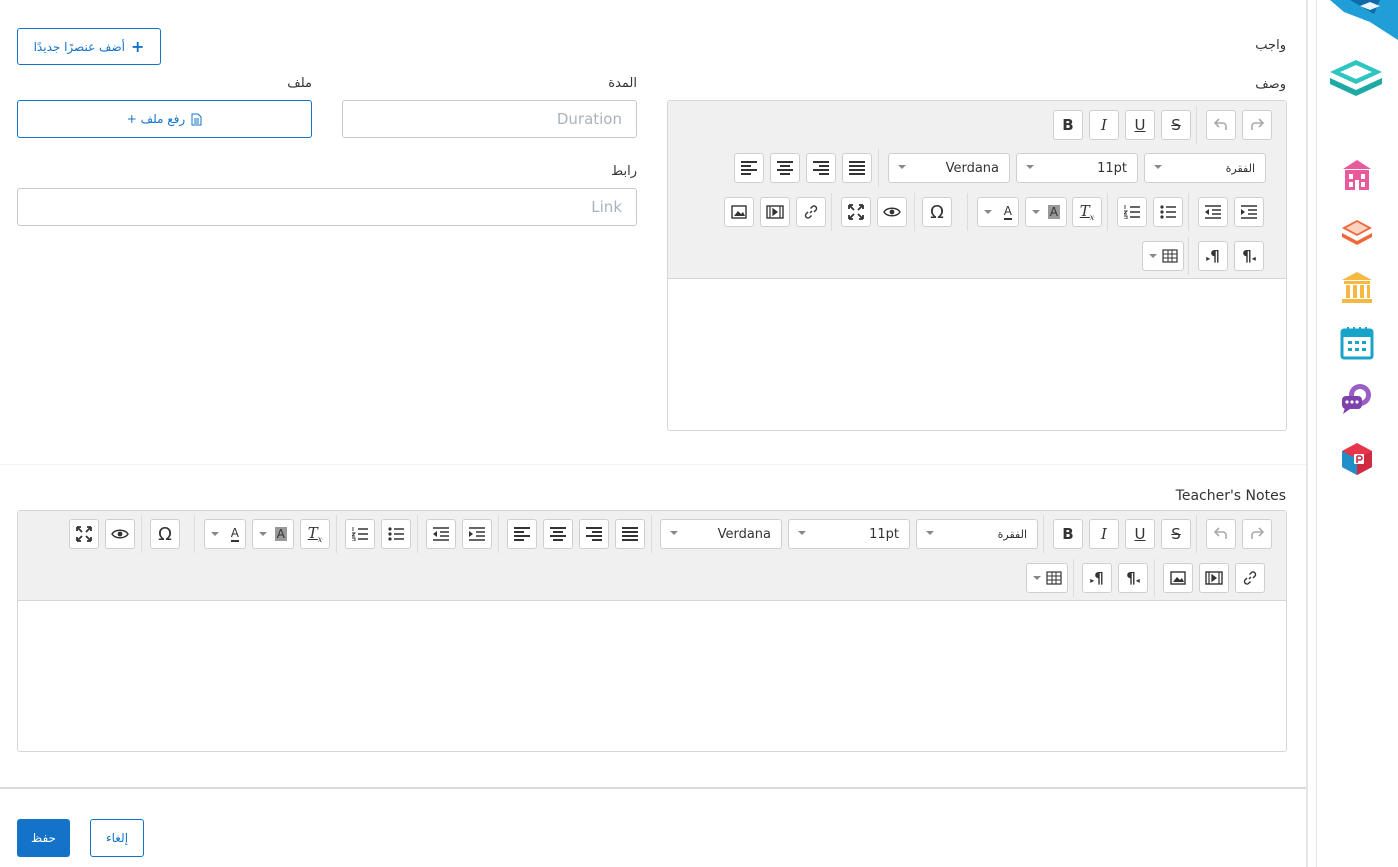  What do you see at coordinates (1213, 256) in the screenshot?
I see `ltr-button: ▸¶` at bounding box center [1213, 256].